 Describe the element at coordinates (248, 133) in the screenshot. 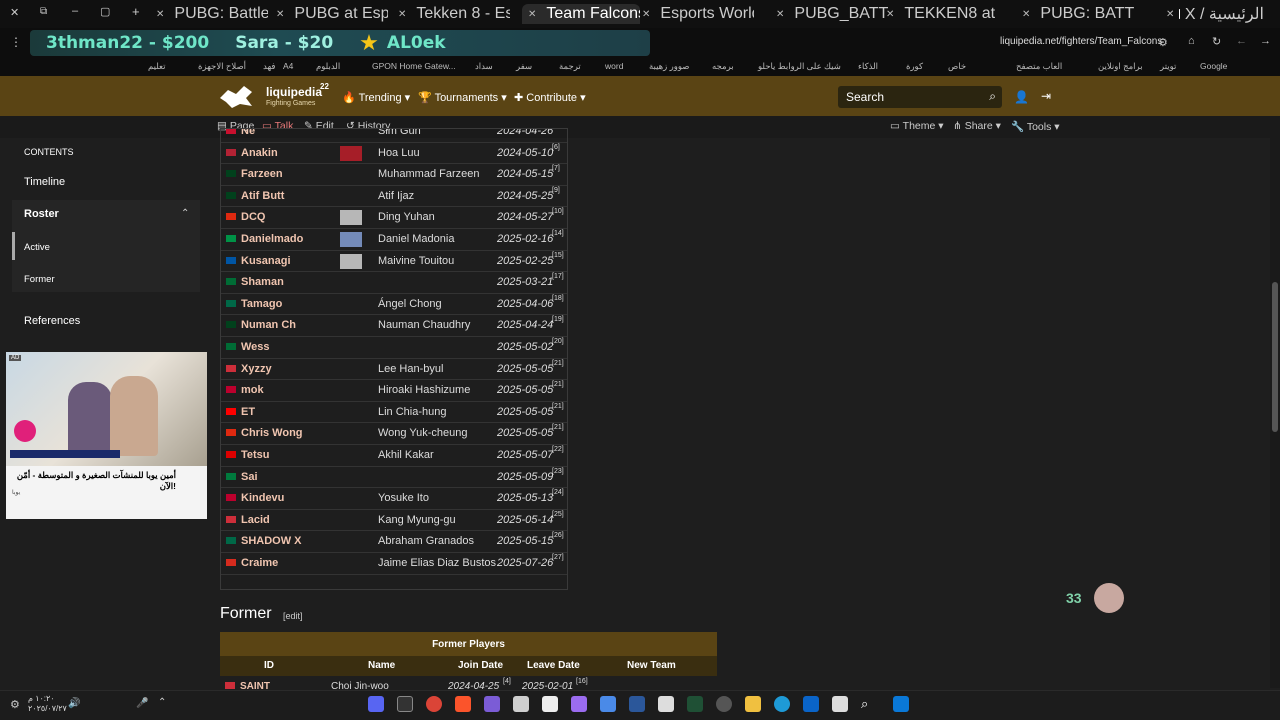

I see `player-id: Ne` at that location.